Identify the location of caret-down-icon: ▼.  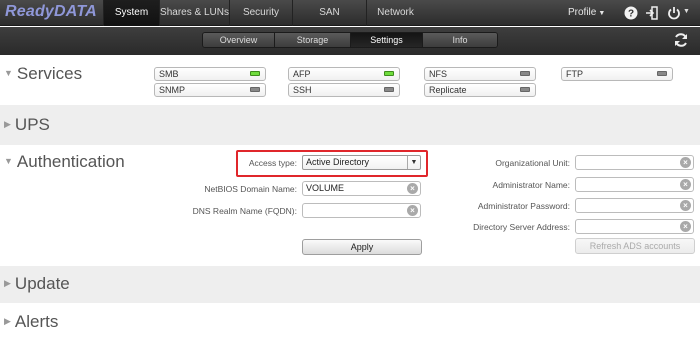
(602, 13).